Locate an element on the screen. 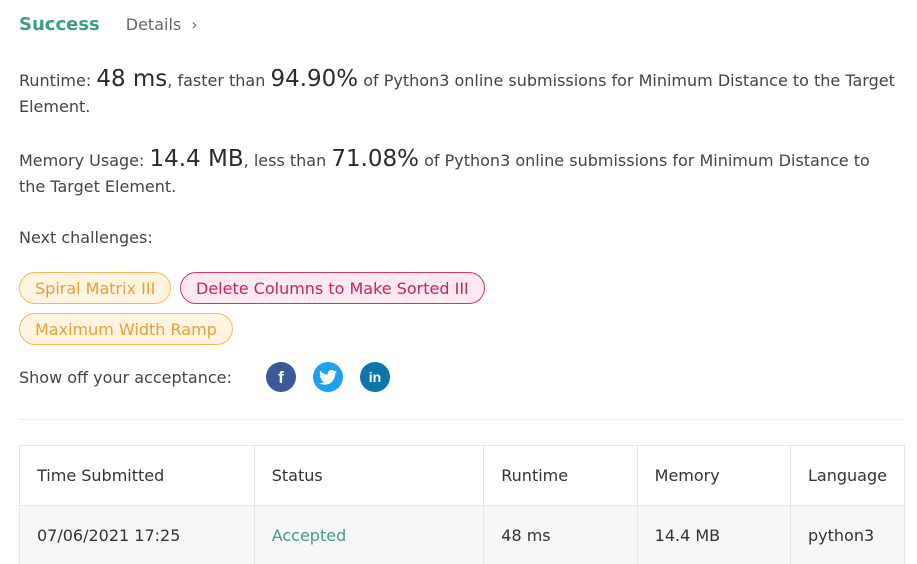  runtime-prefix: Runtime: is located at coordinates (58, 80).